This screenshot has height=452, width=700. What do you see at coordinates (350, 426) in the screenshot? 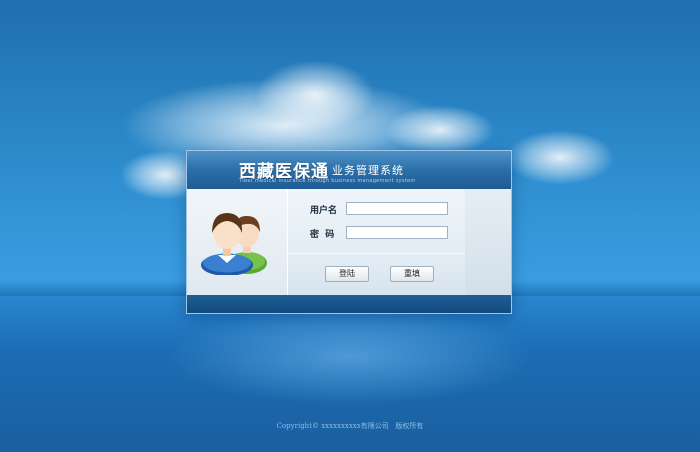
I see `copyright-text: Copyright© xxxxxxxxxx有限公司 版权所有` at bounding box center [350, 426].